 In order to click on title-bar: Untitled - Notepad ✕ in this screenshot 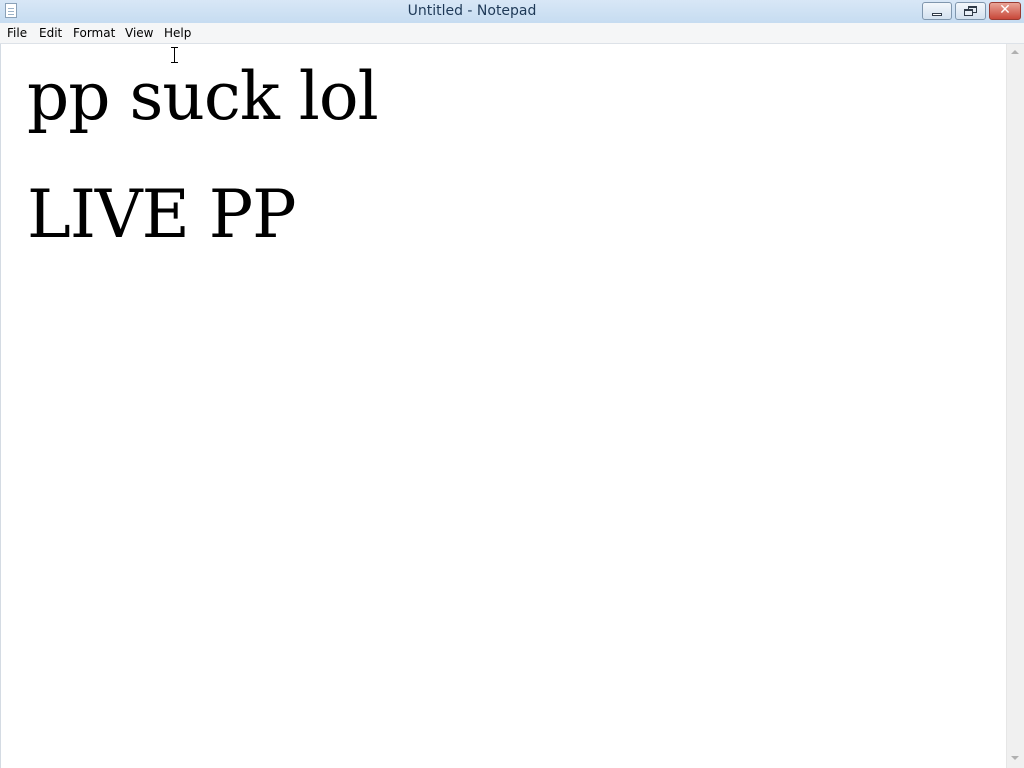, I will do `click(512, 12)`.